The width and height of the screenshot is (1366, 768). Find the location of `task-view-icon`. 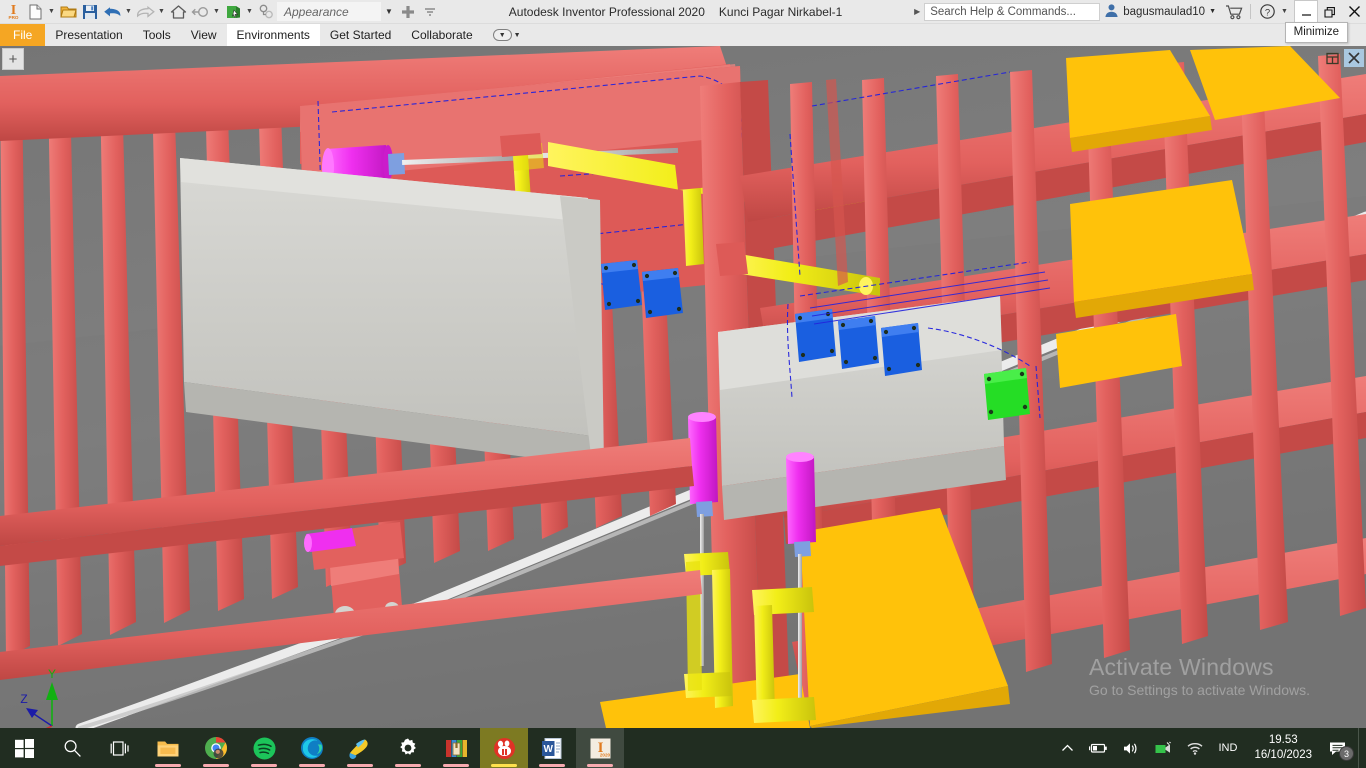

task-view-icon is located at coordinates (119, 748).